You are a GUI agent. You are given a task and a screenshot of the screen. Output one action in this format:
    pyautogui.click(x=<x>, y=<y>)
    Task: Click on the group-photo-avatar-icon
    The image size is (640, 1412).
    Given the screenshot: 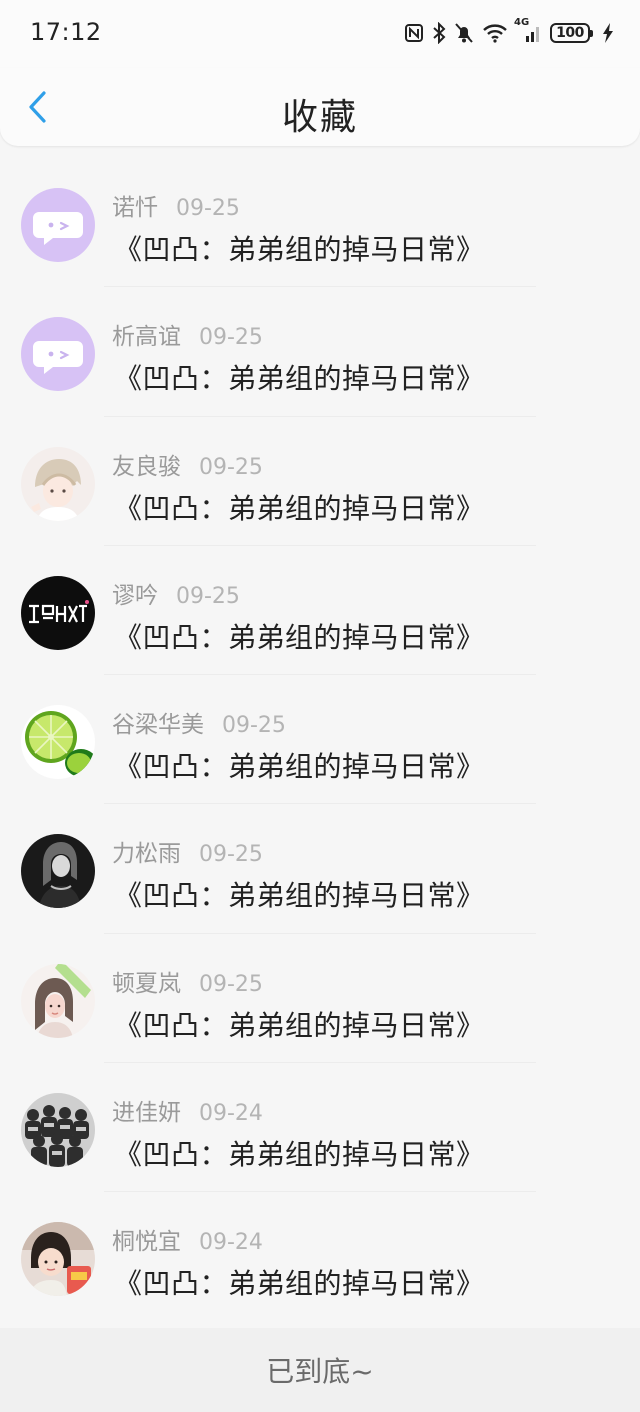 What is the action you would take?
    pyautogui.click(x=58, y=1130)
    